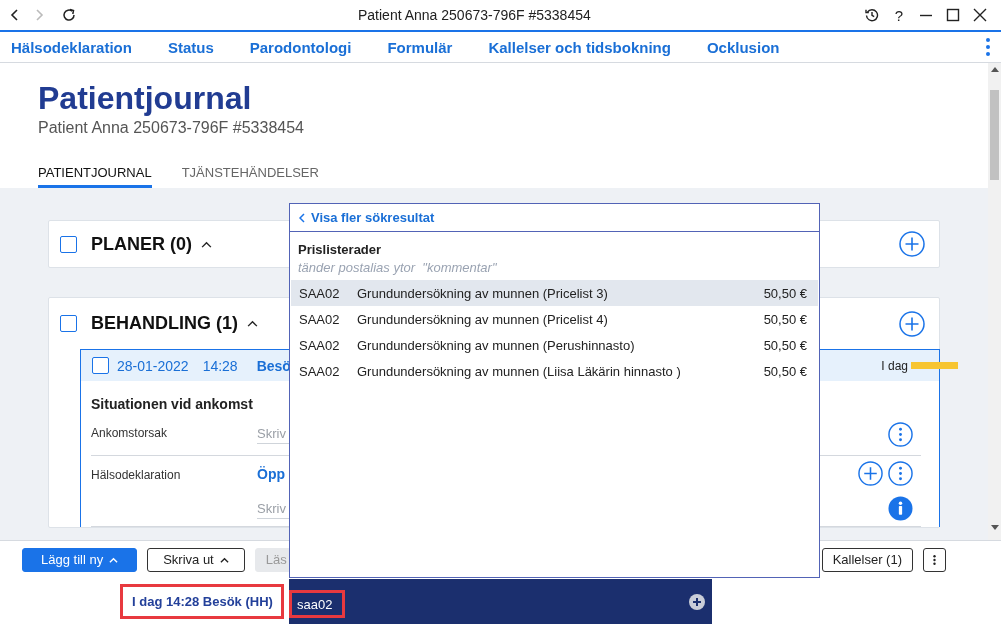 The image size is (1001, 624). I want to click on patient-subtitle: Patient Anna 250673-796F #5338454, so click(171, 128).